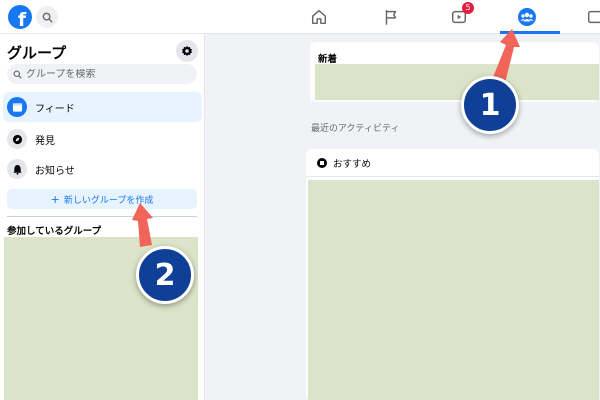  I want to click on active-tab-indicator, so click(530, 32).